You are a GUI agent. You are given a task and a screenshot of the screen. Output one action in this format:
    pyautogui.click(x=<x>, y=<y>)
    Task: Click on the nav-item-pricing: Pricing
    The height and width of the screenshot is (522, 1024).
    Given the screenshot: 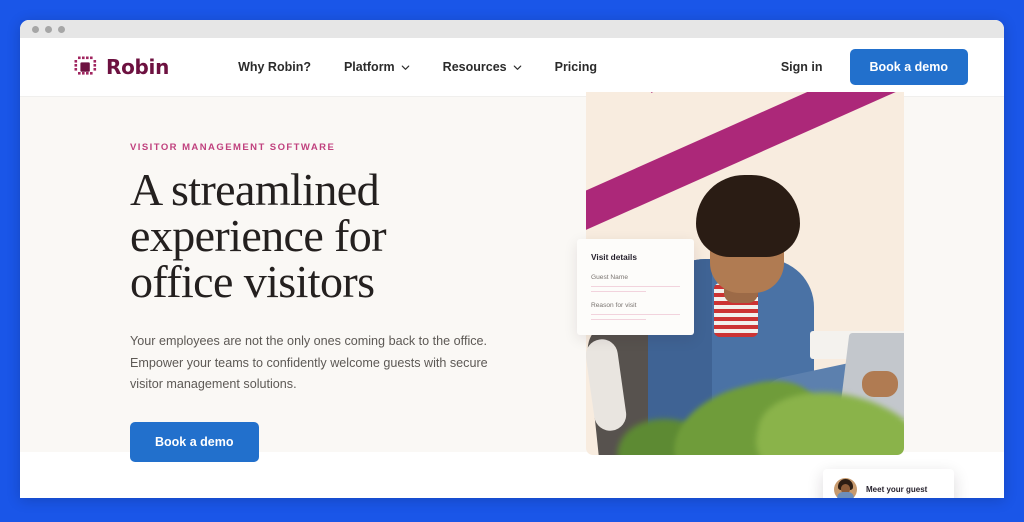 What is the action you would take?
    pyautogui.click(x=576, y=67)
    